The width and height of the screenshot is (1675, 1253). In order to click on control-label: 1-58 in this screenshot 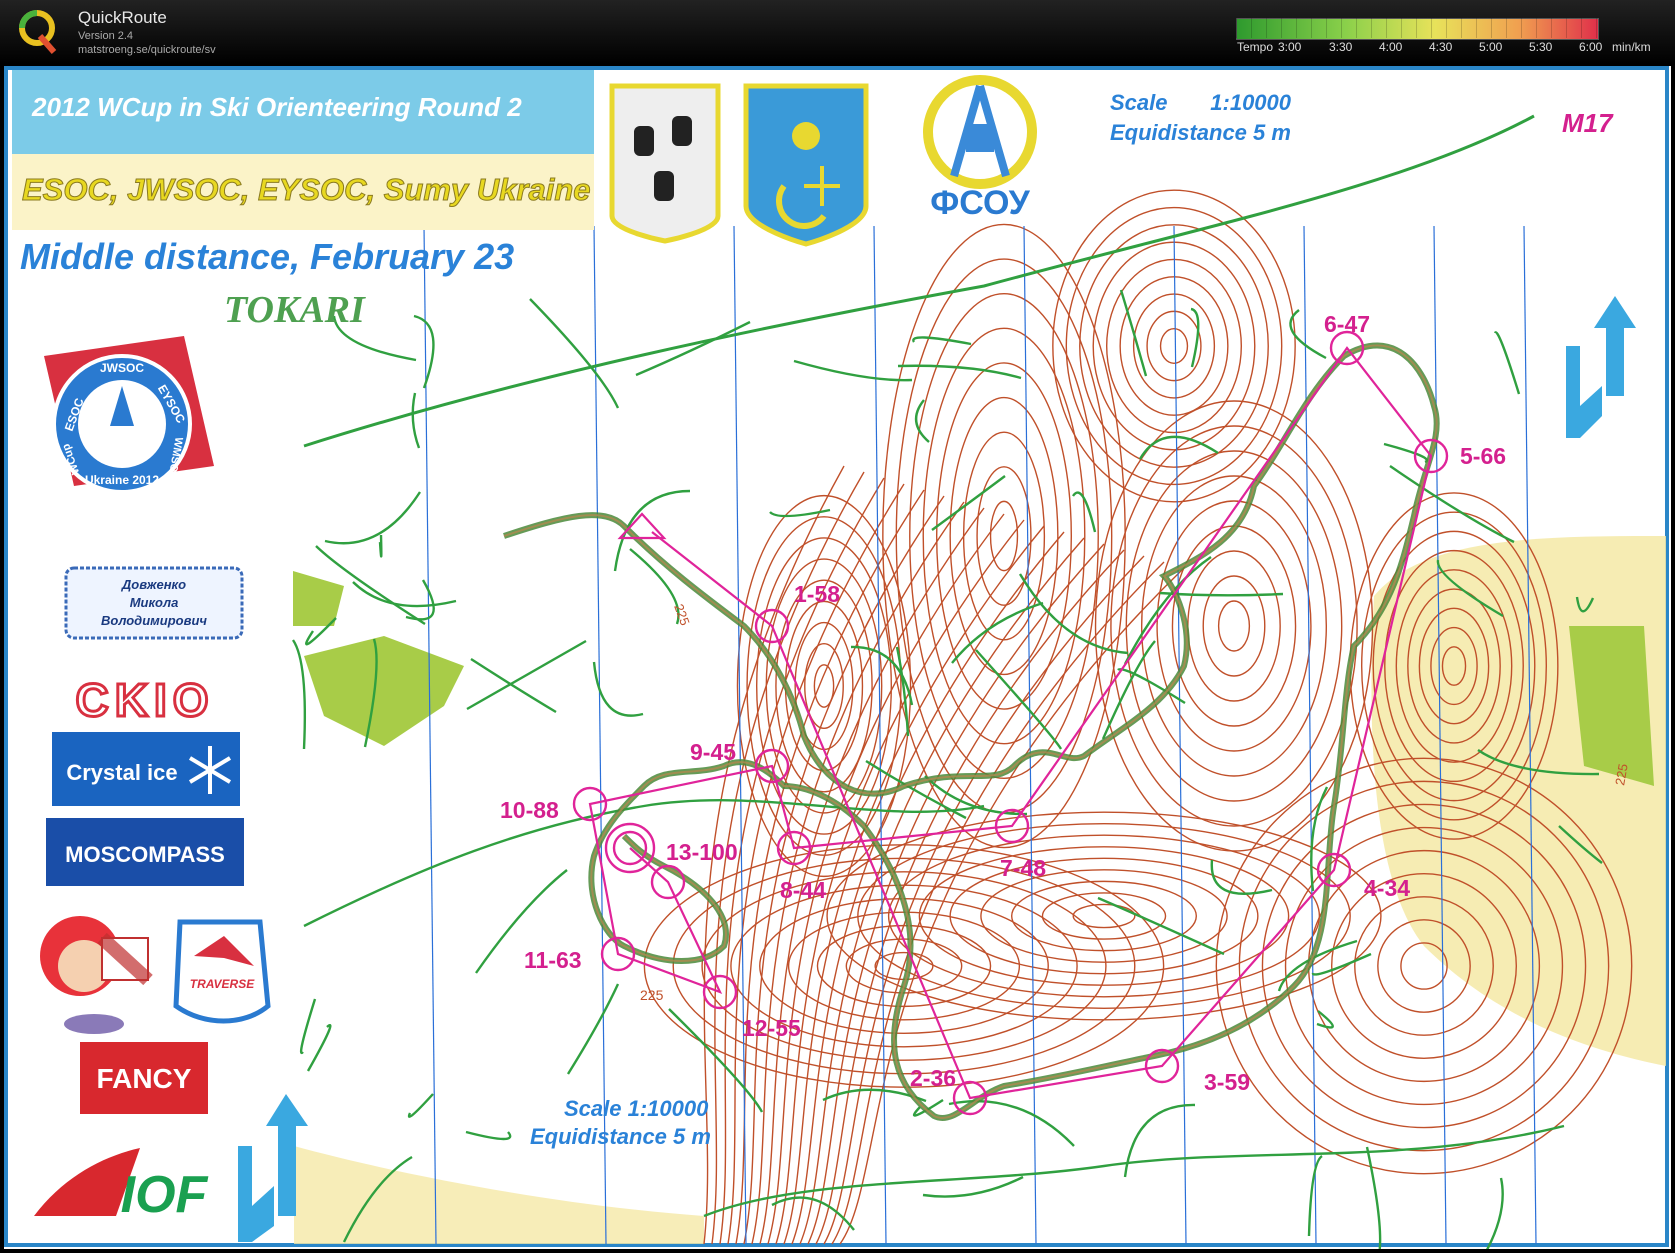, I will do `click(817, 594)`.